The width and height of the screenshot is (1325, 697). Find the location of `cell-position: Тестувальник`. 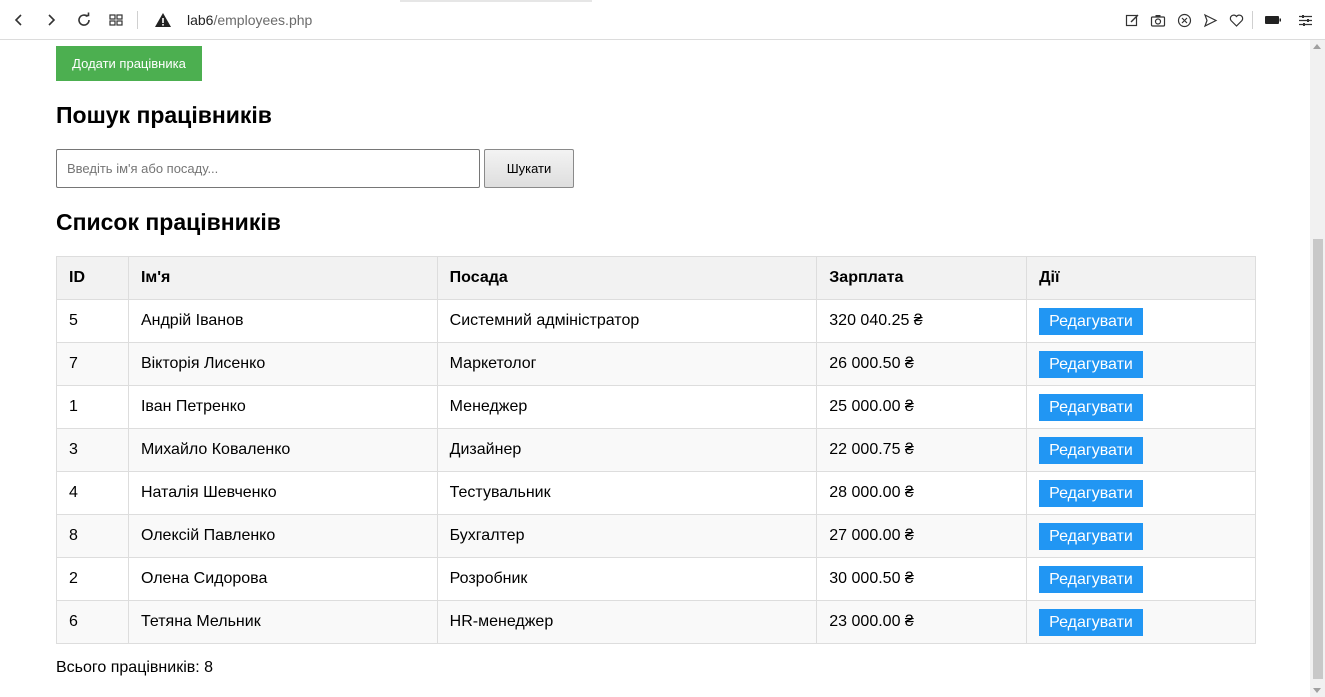

cell-position: Тестувальник is located at coordinates (627, 493).